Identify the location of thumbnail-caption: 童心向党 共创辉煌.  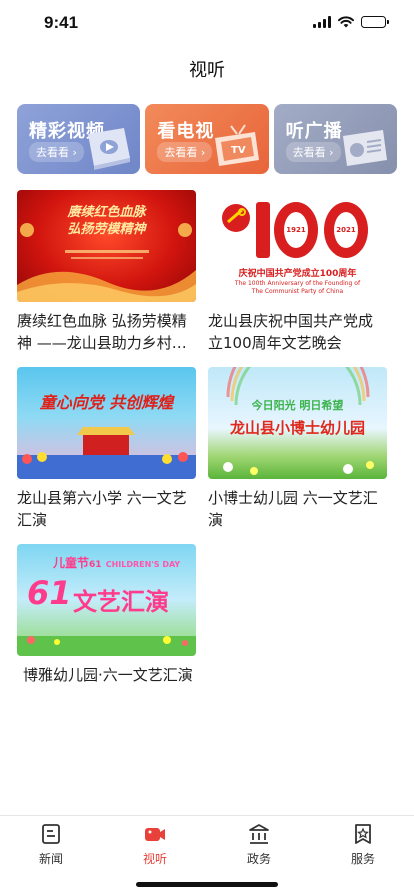
(106, 402).